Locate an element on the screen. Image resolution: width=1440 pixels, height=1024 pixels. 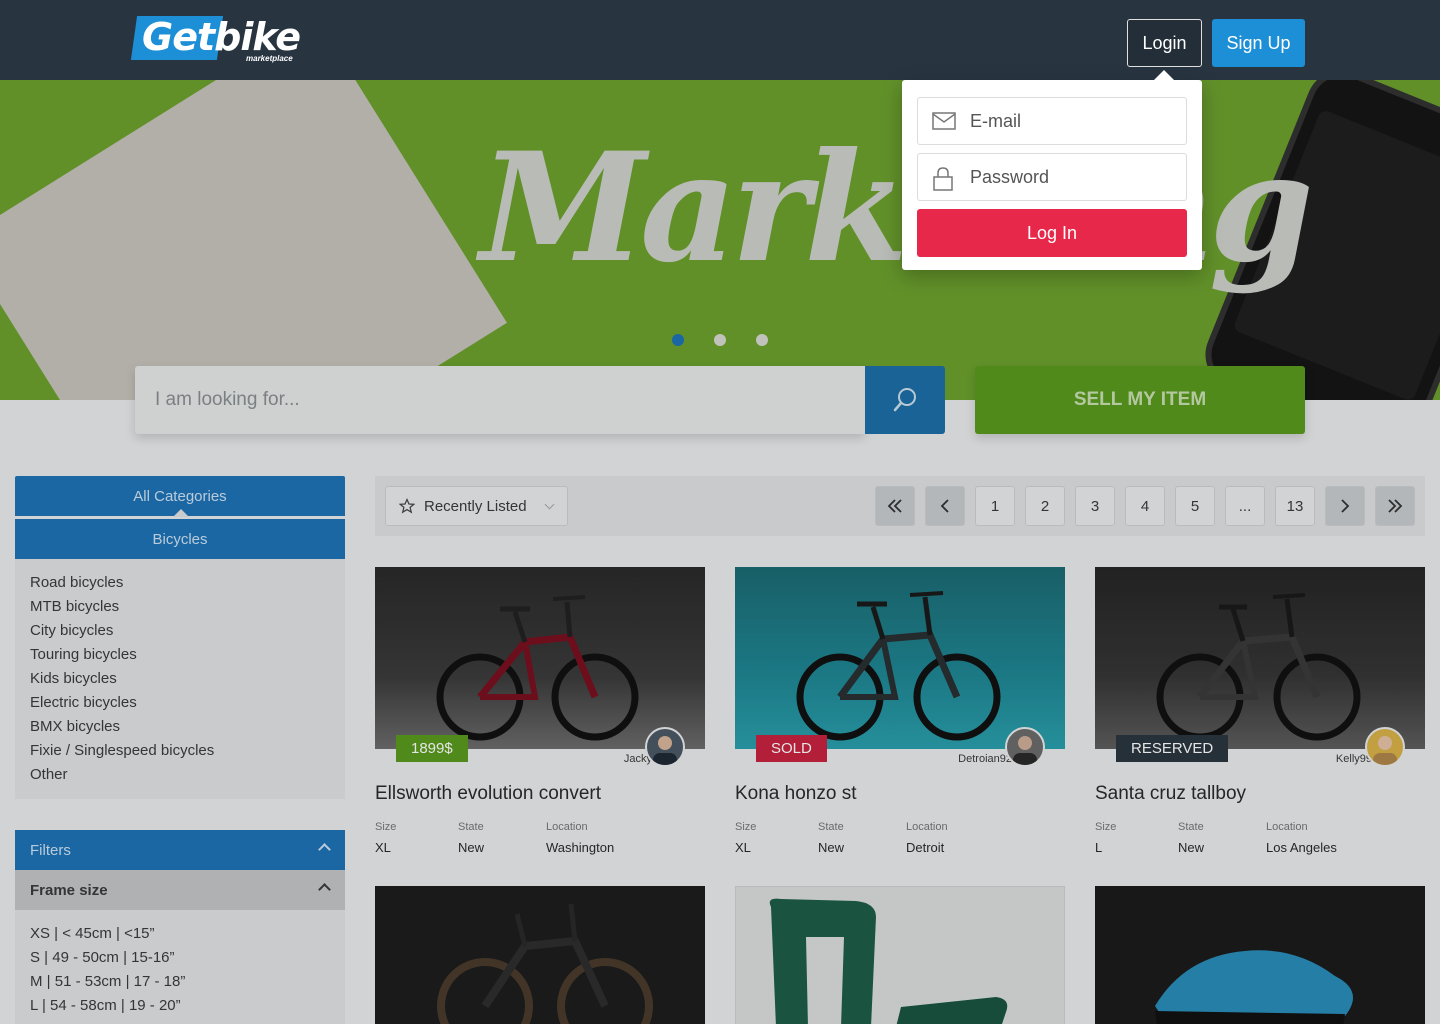
search-icon is located at coordinates (904, 400).